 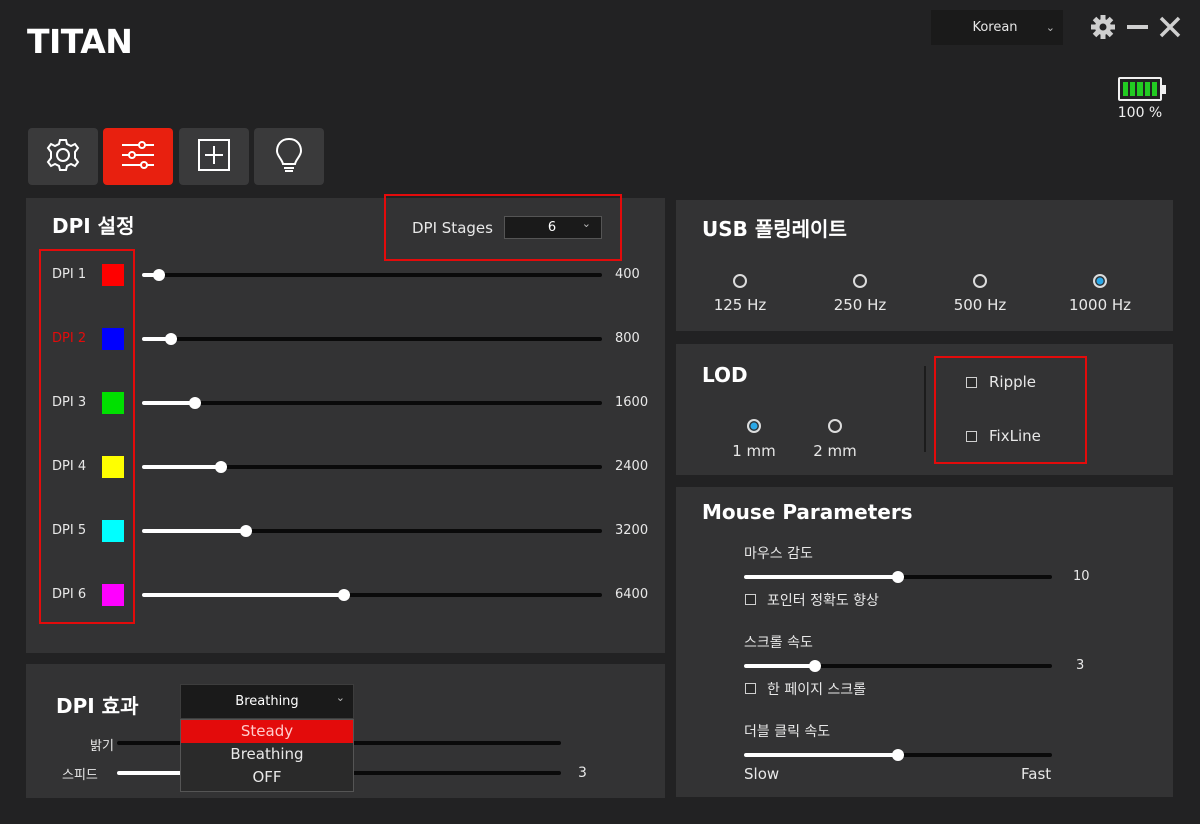 I want to click on dpi-stages-label: DPI Stages, so click(x=452, y=228).